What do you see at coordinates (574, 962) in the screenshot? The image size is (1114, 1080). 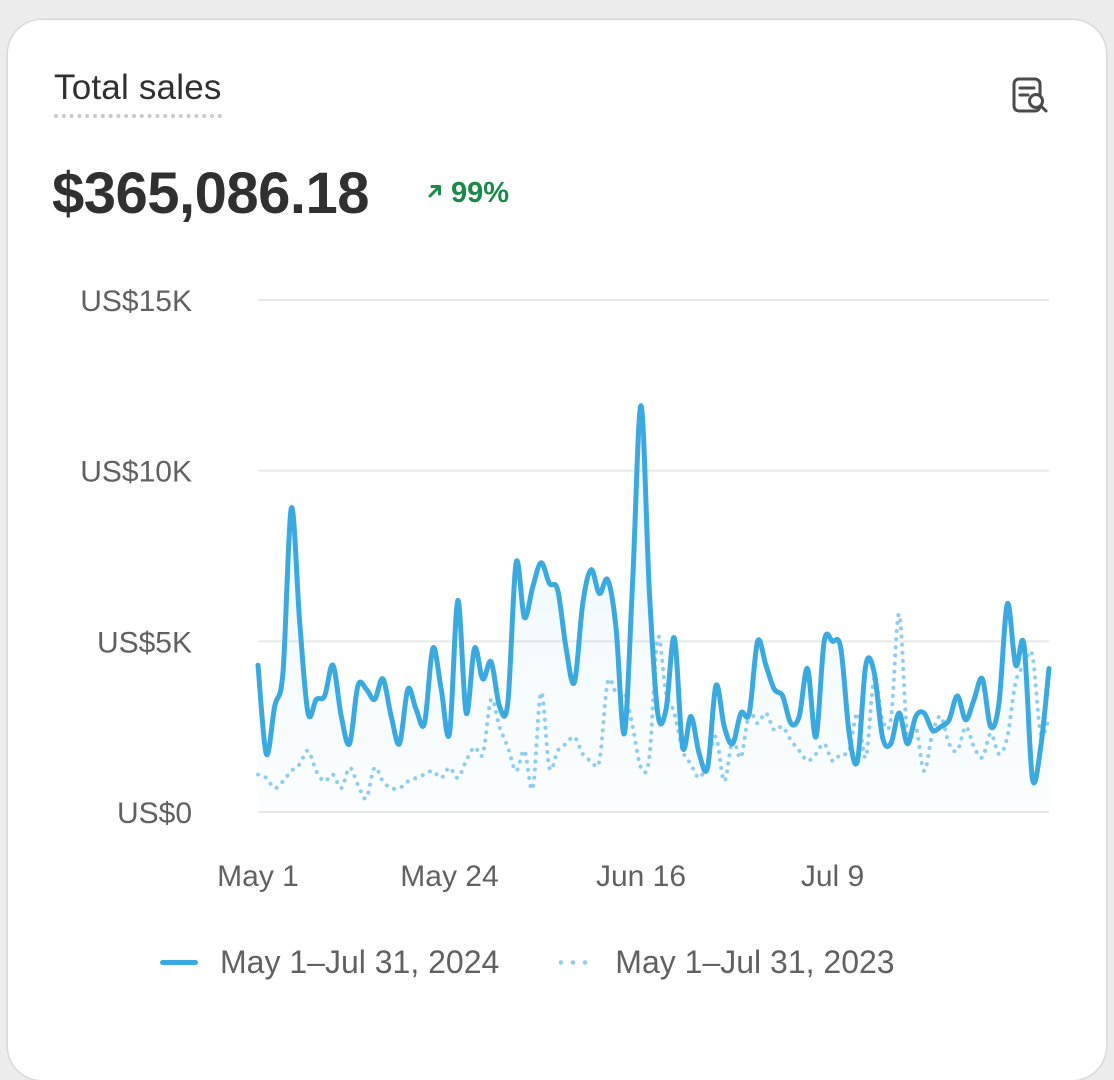 I see `legend-swatch-dotted` at bounding box center [574, 962].